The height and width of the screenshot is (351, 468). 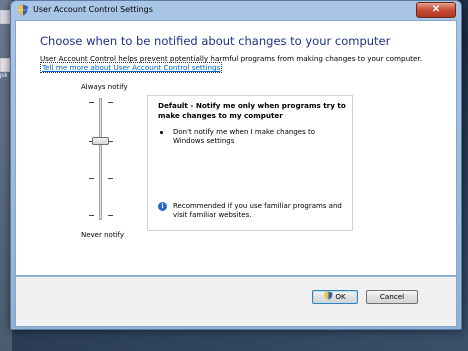 What do you see at coordinates (102, 235) in the screenshot?
I see `slider-bottom-label: Never notify` at bounding box center [102, 235].